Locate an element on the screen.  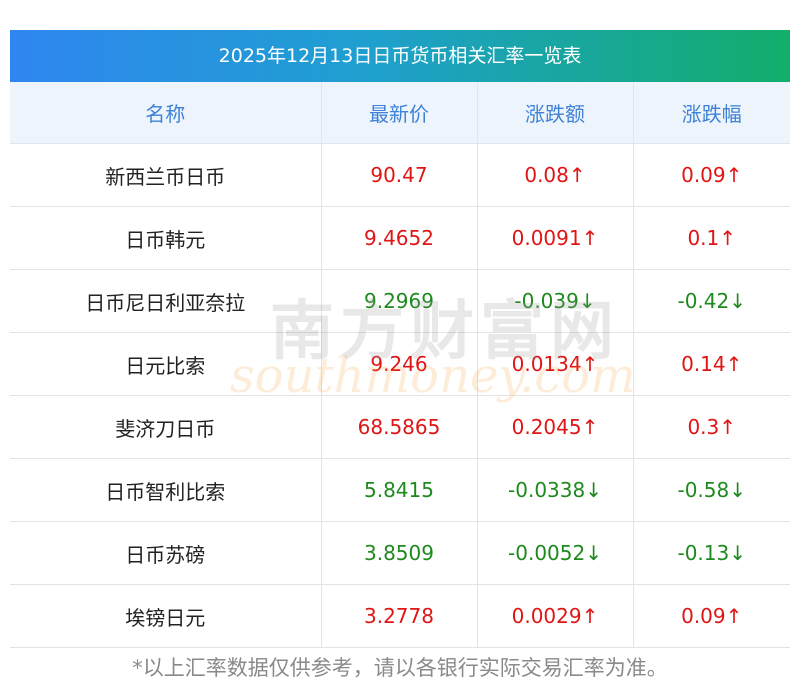
header-price: 最新价 is located at coordinates (398, 113).